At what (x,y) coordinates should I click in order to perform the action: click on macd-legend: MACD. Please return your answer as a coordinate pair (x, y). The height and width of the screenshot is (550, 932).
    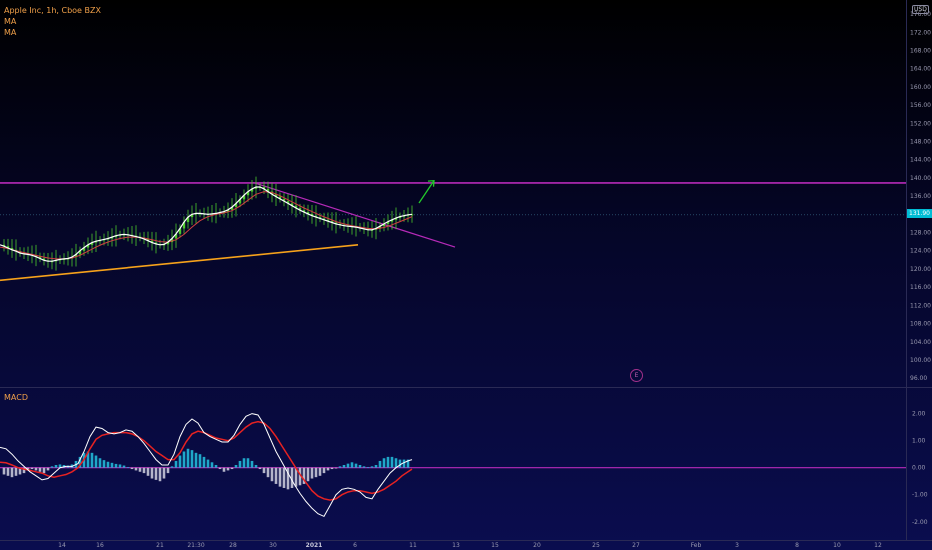
    Looking at the image, I should click on (16, 397).